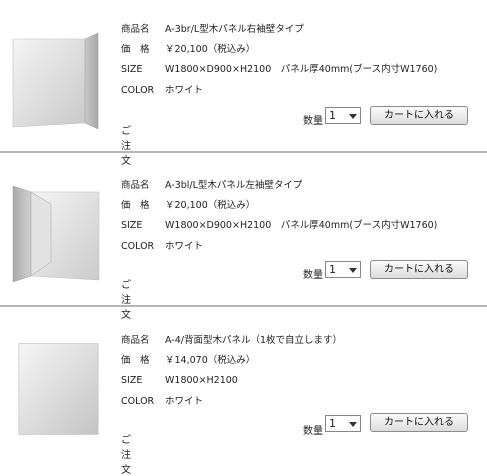  Describe the element at coordinates (210, 360) in the screenshot. I see `product-price: ￥14,070（税込み）` at that location.